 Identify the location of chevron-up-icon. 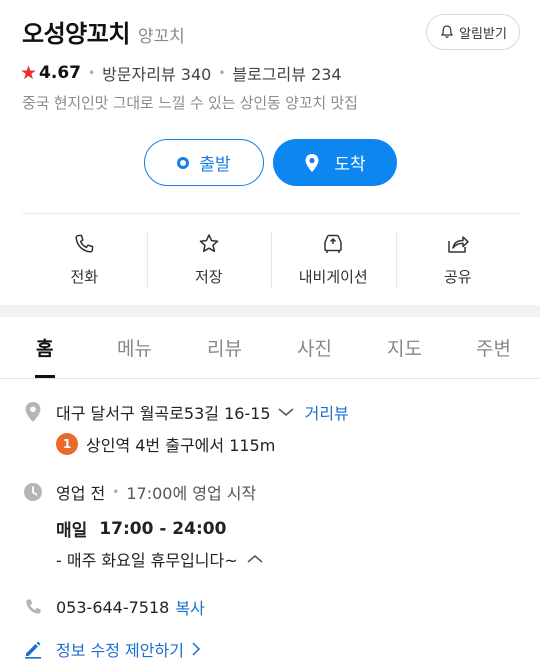
(255, 559).